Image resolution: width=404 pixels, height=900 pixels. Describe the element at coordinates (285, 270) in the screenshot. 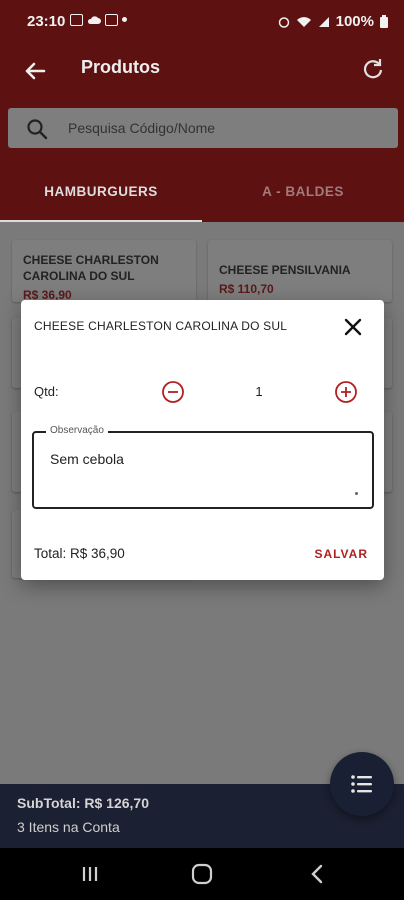

I see `product-name-line1: CHEESE PENSILVANIA` at that location.